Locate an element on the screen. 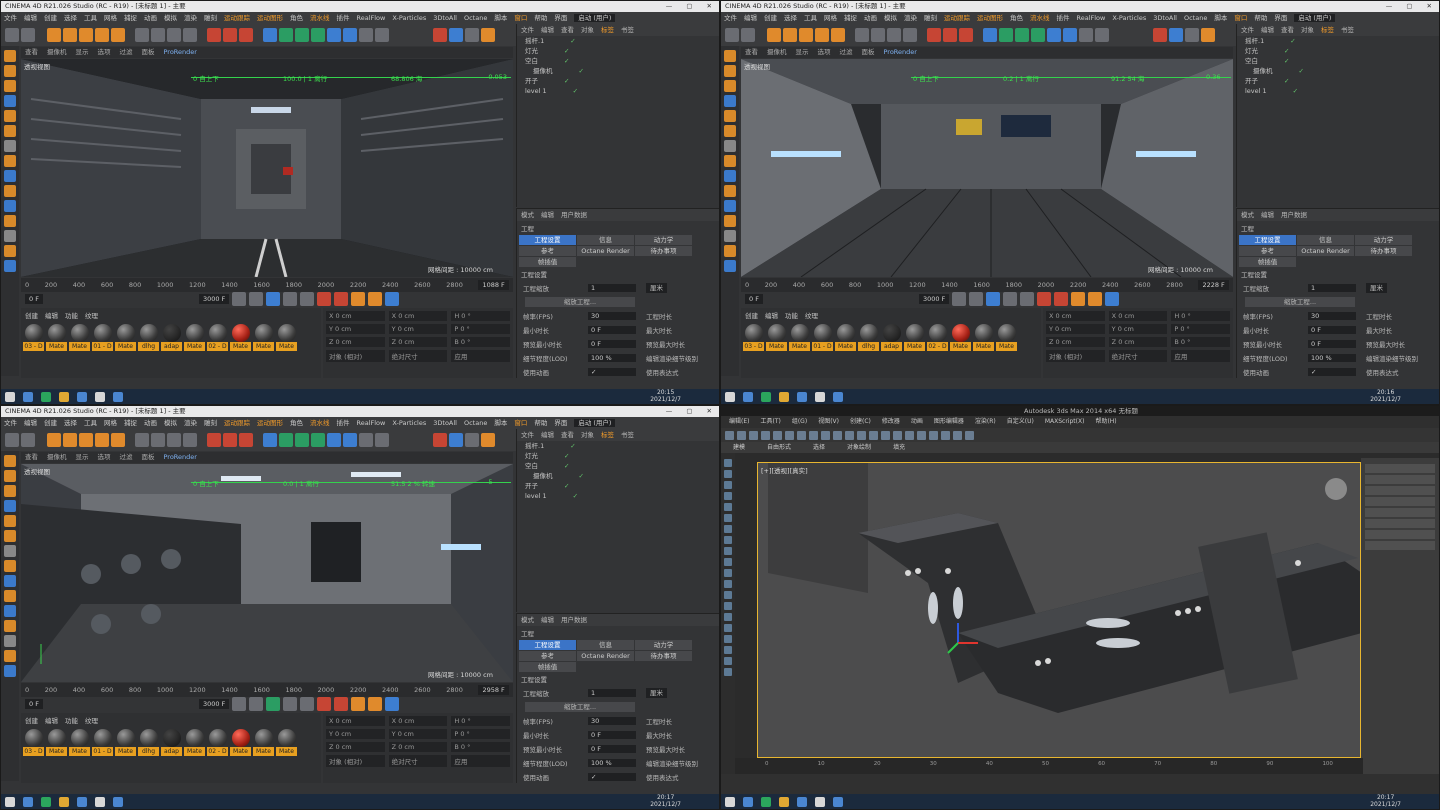 This screenshot has width=1440, height=810. lod-field: 100 % is located at coordinates (612, 358).